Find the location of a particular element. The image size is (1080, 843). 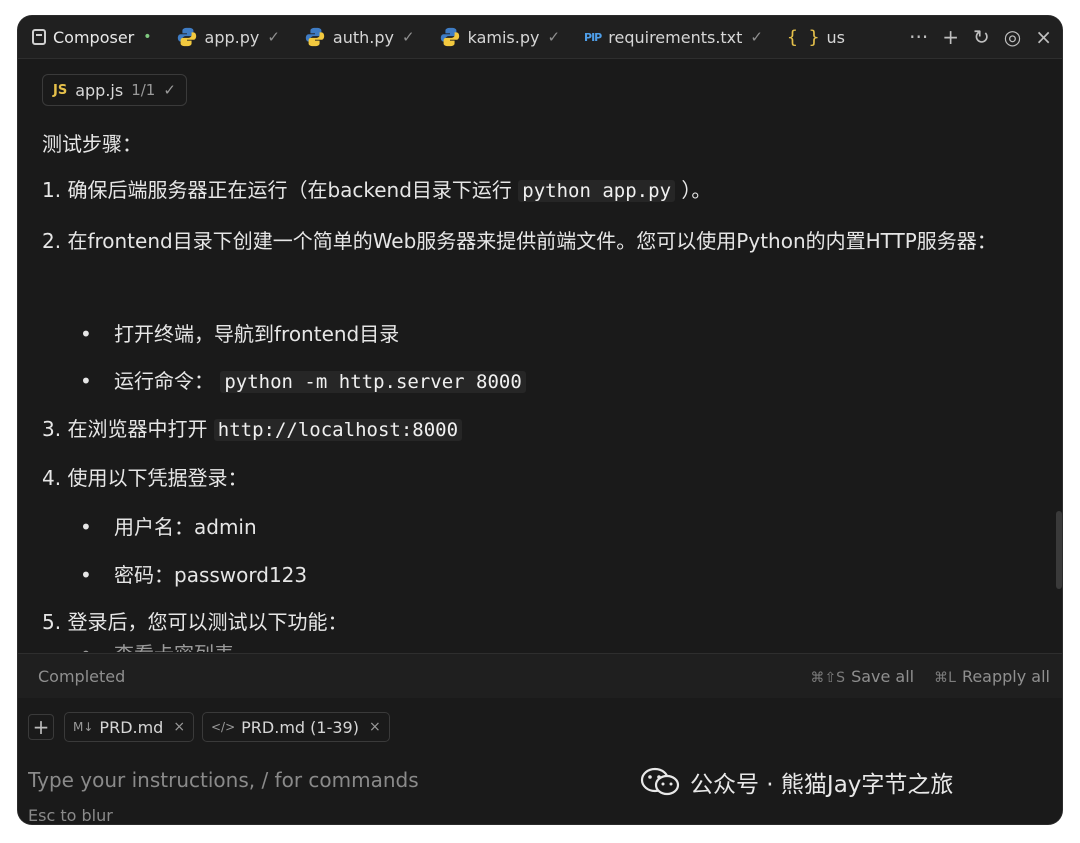

history-icon: ↻ is located at coordinates (981, 37).